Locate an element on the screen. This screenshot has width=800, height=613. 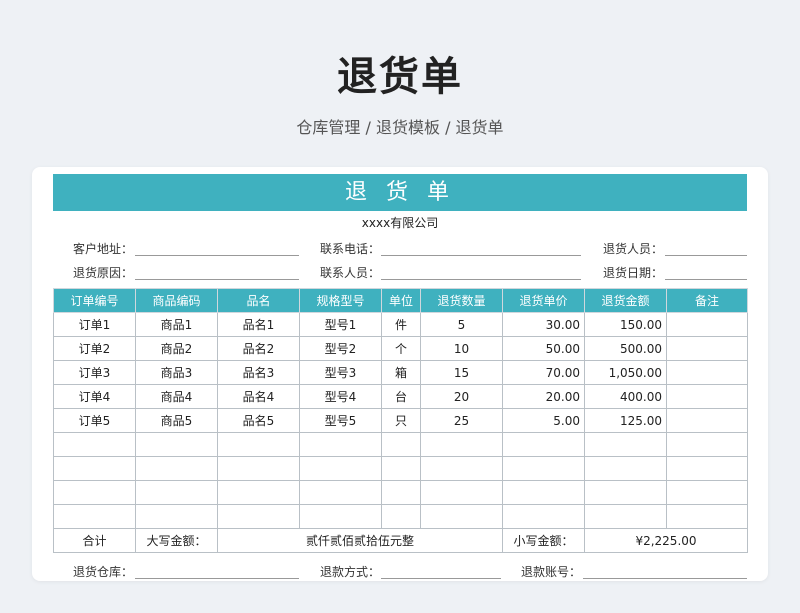
table-cell: 商品5 is located at coordinates (176, 420).